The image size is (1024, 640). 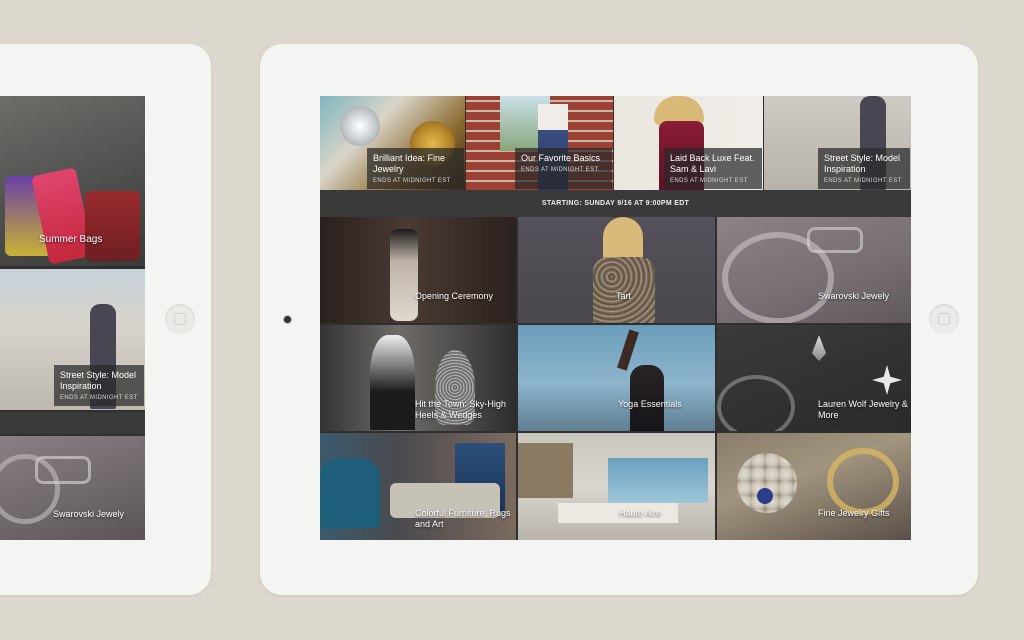 I want to click on camera, so click(x=287, y=319).